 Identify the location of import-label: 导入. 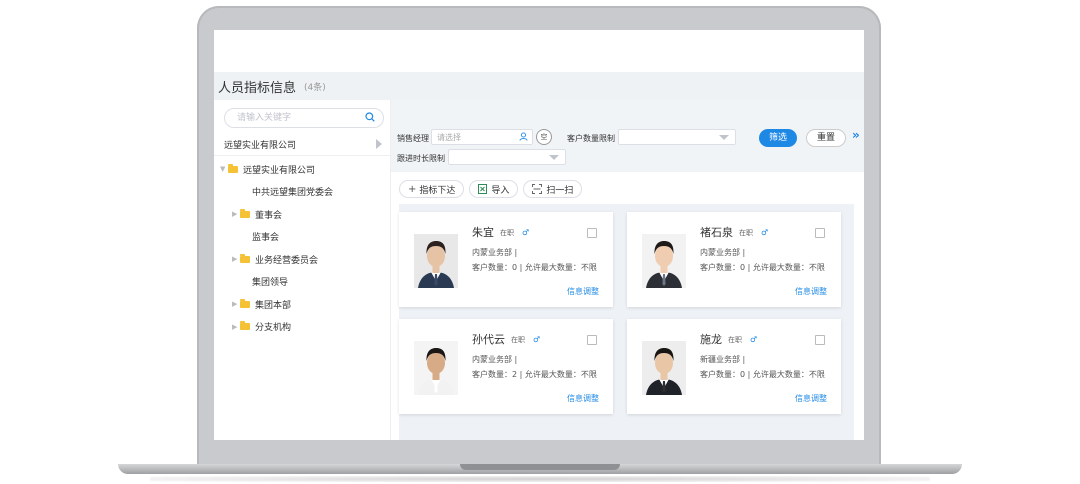
(500, 190).